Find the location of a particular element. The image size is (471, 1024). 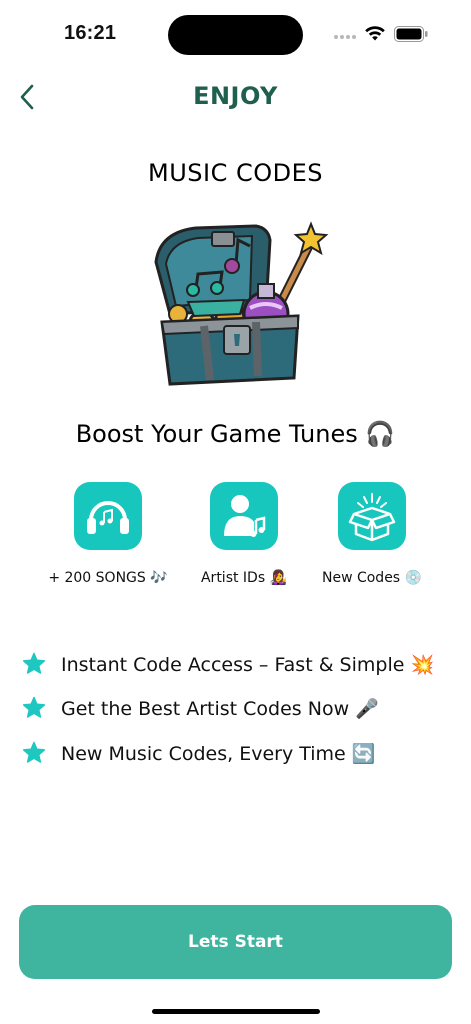

cellular-dots-icon is located at coordinates (345, 37).